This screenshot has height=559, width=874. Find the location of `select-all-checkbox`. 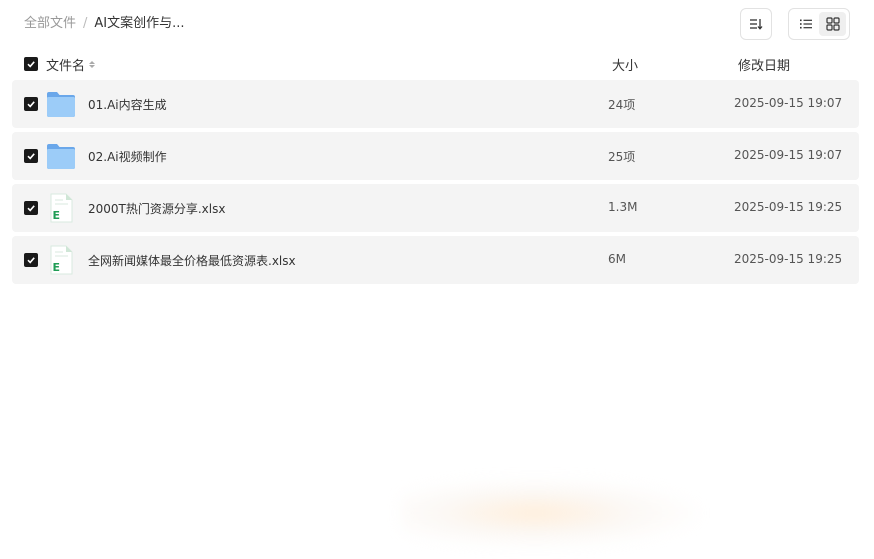

select-all-checkbox is located at coordinates (31, 64).